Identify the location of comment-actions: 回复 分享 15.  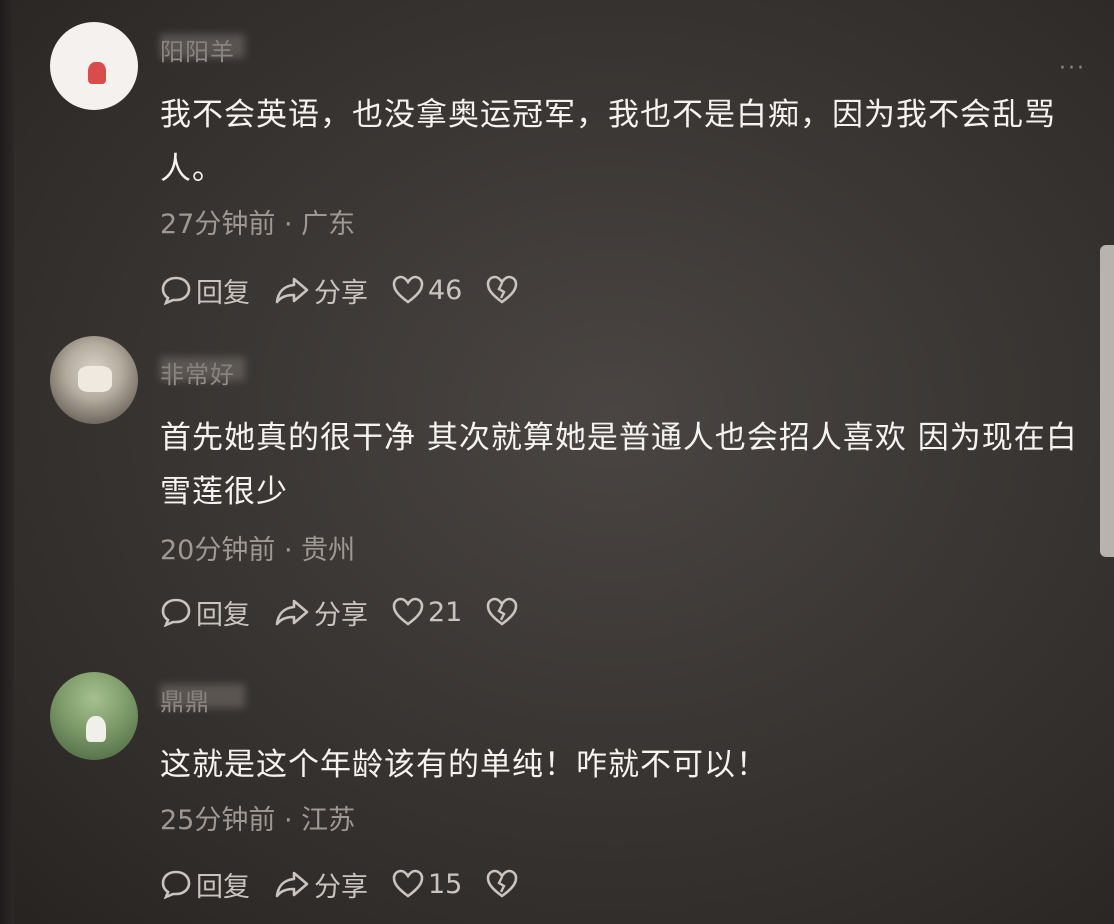
(351, 884).